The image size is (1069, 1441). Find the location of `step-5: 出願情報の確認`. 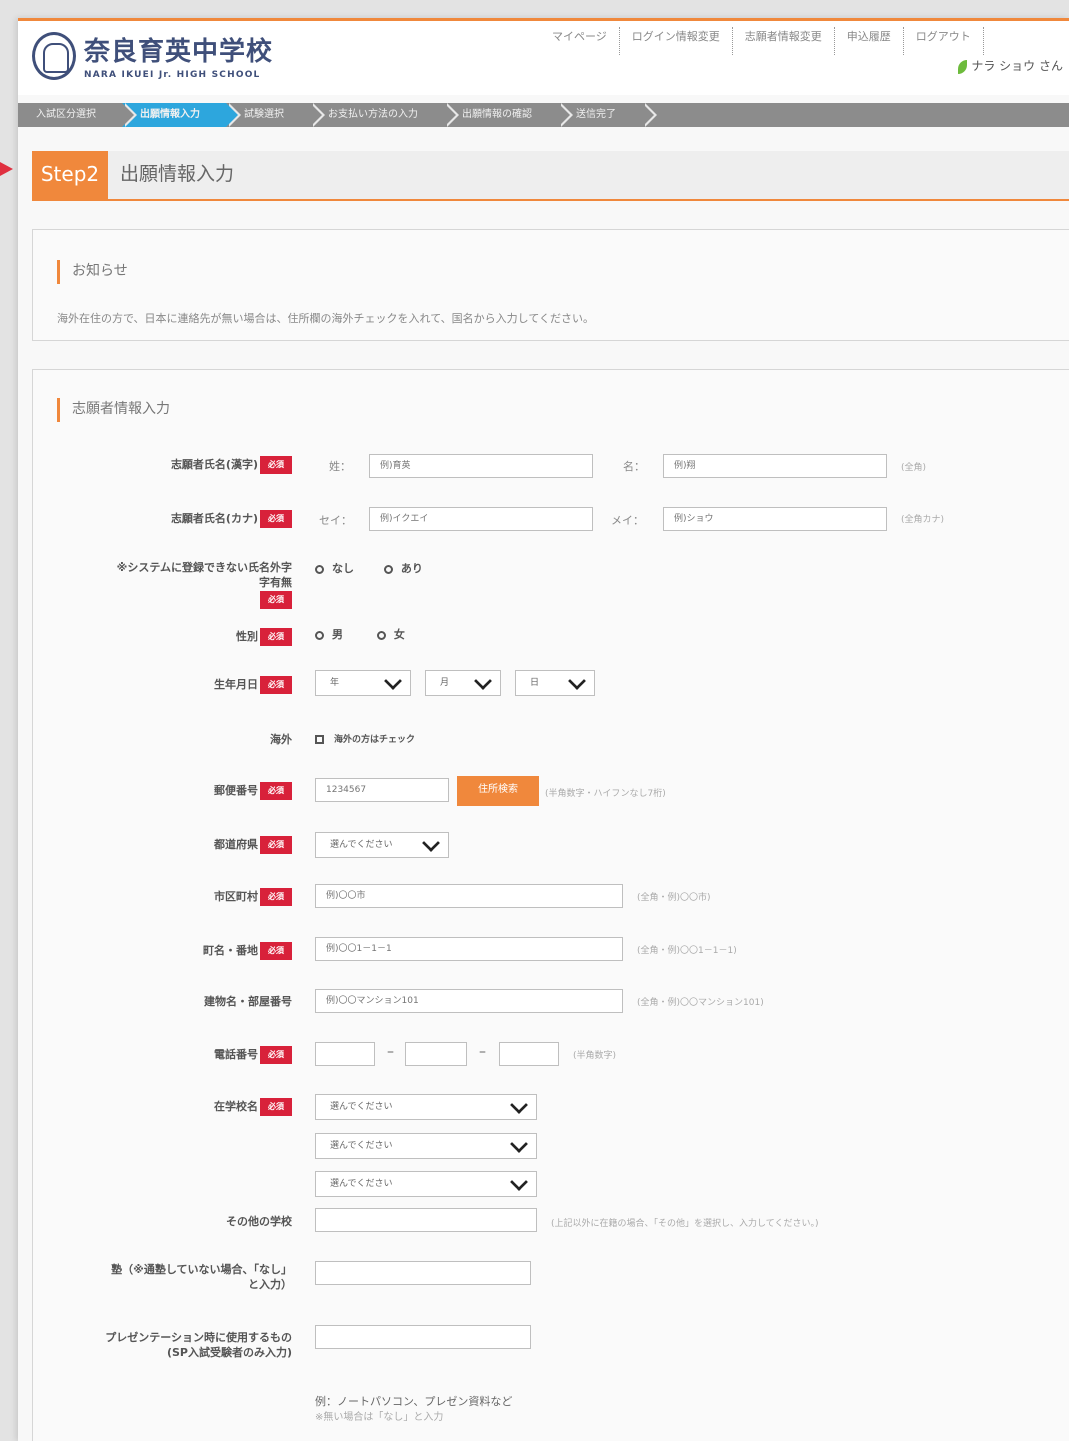

step-5: 出願情報の確認 is located at coordinates (508, 115).